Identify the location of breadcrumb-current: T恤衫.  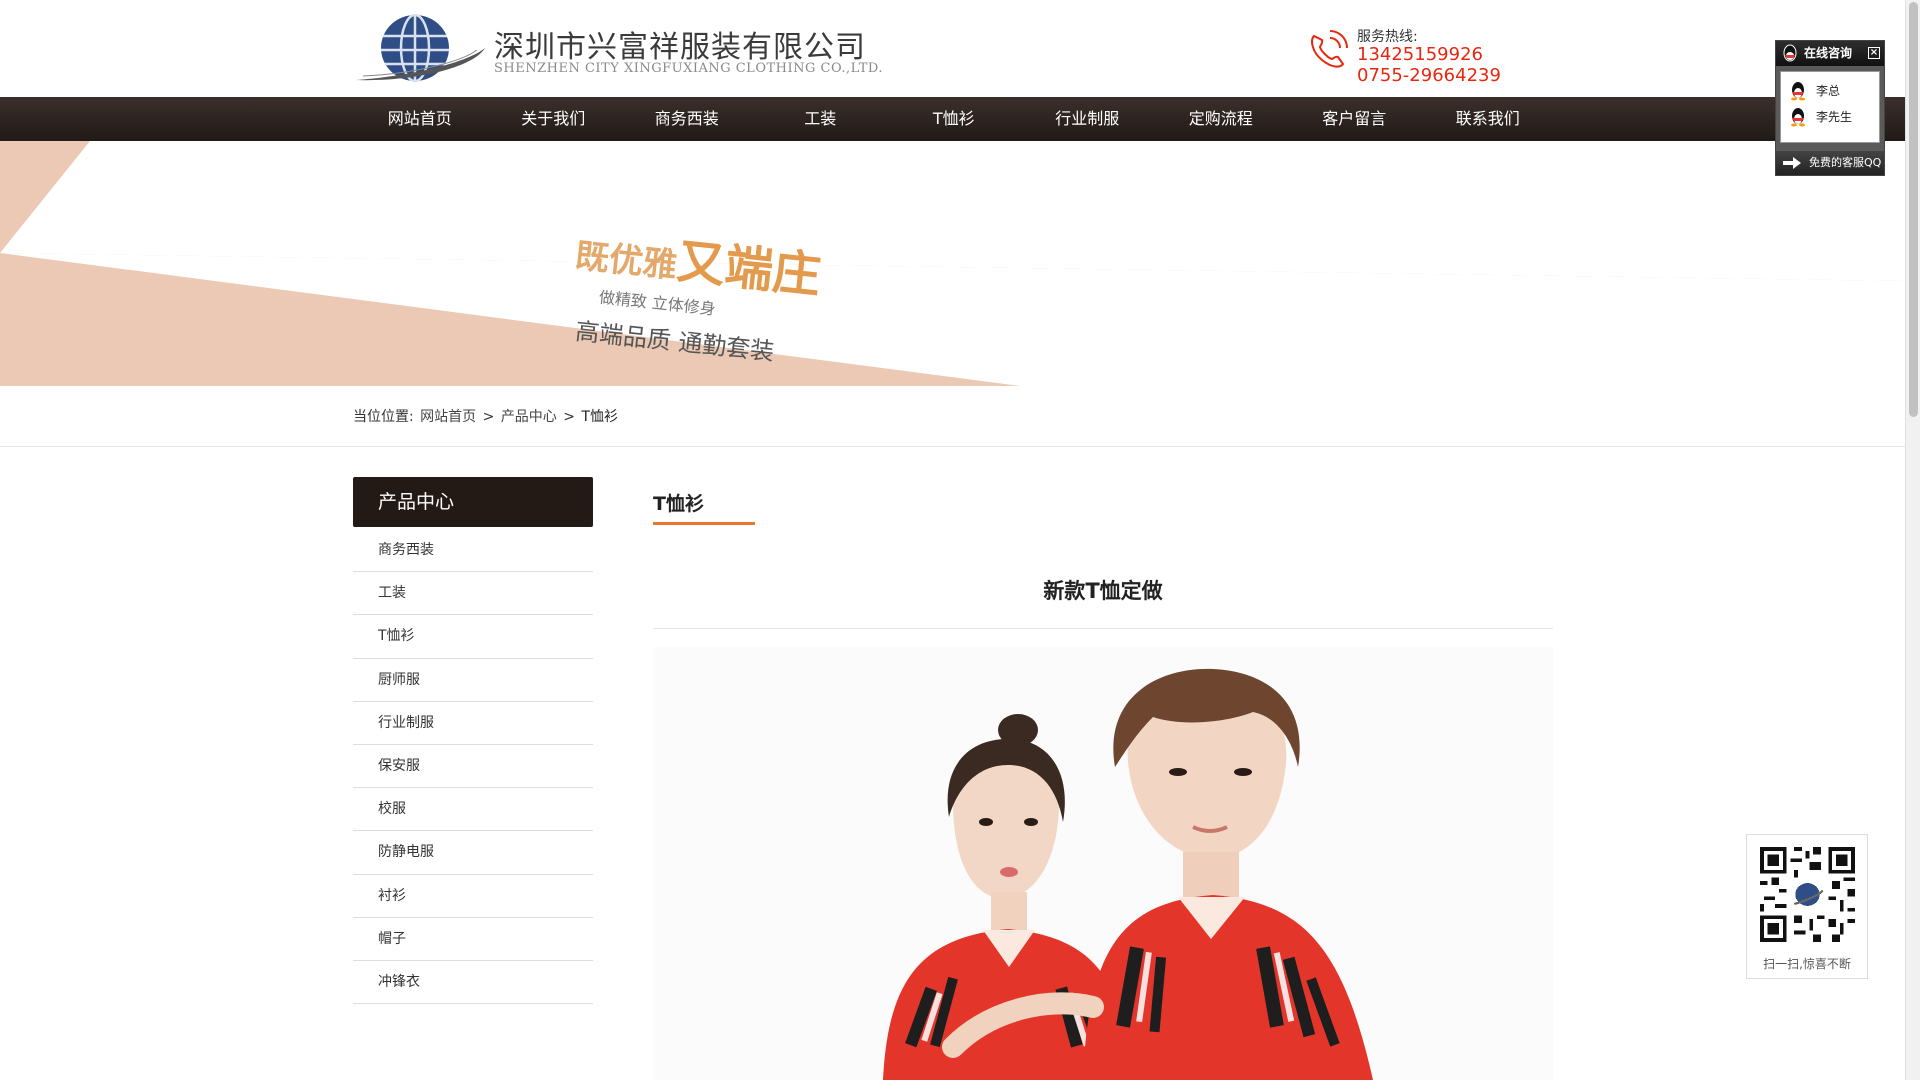
(600, 417).